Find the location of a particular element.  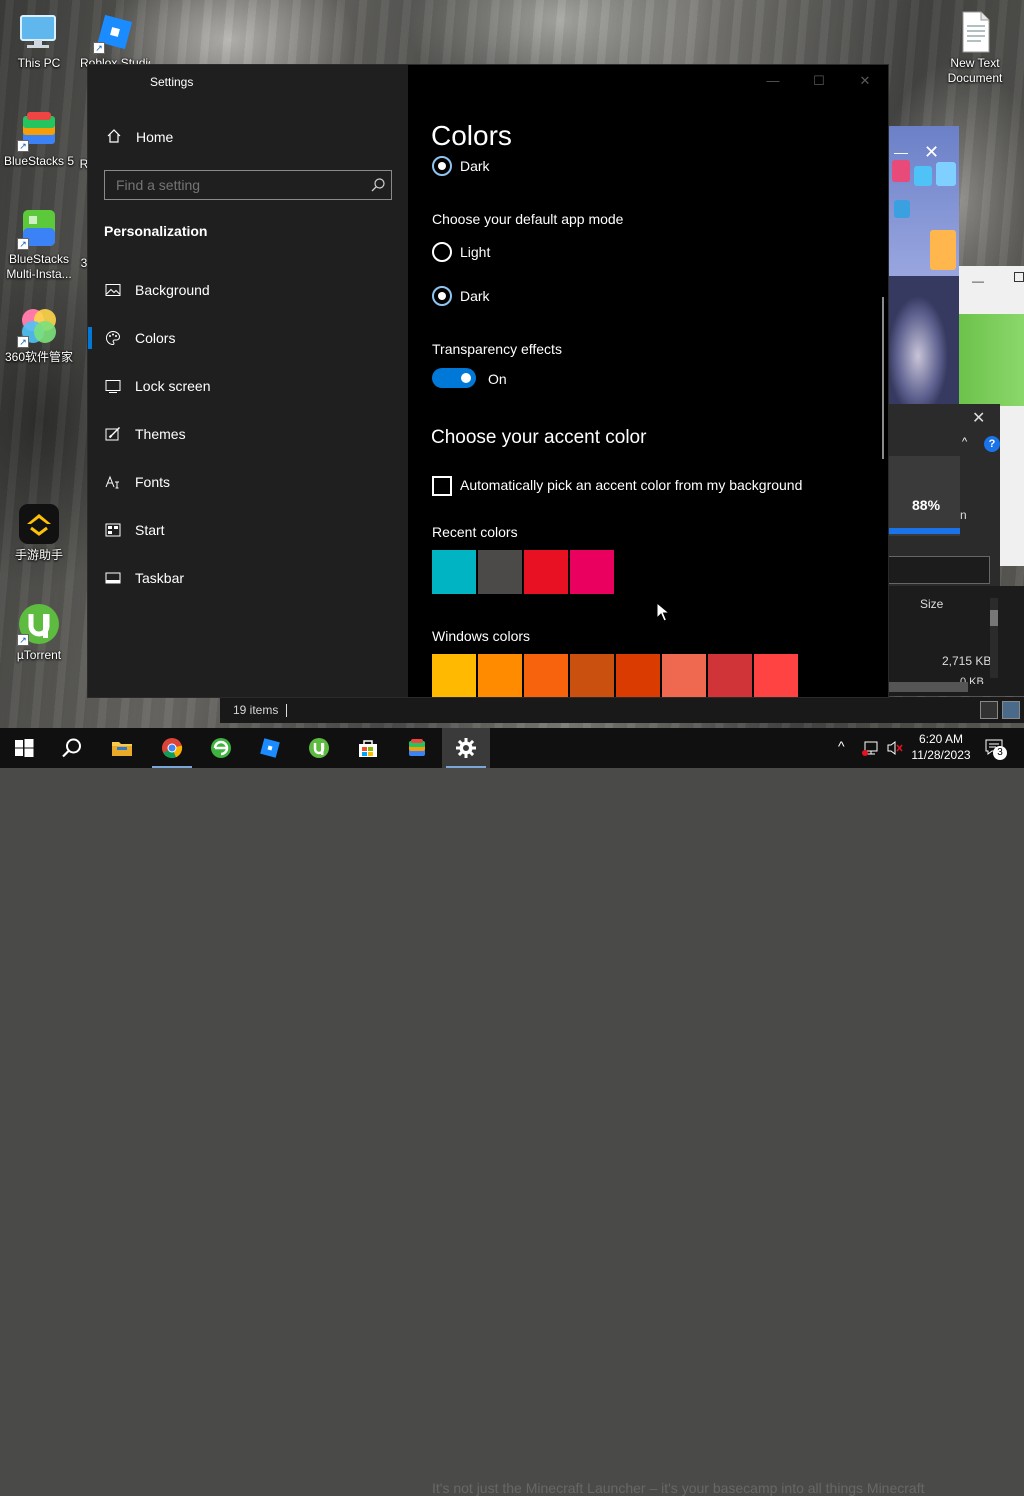

desktop-icon-this-pc: This PC is located at coordinates (39, 40).